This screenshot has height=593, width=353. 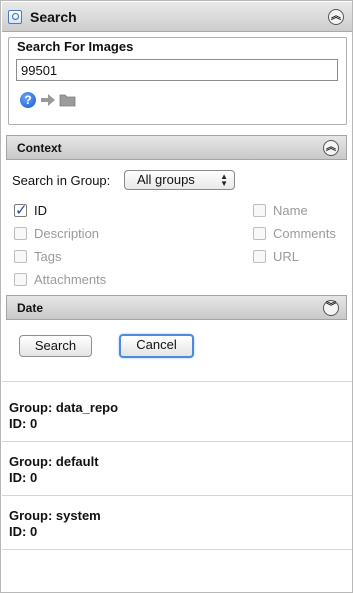 What do you see at coordinates (286, 256) in the screenshot?
I see `checkbox-label: URL` at bounding box center [286, 256].